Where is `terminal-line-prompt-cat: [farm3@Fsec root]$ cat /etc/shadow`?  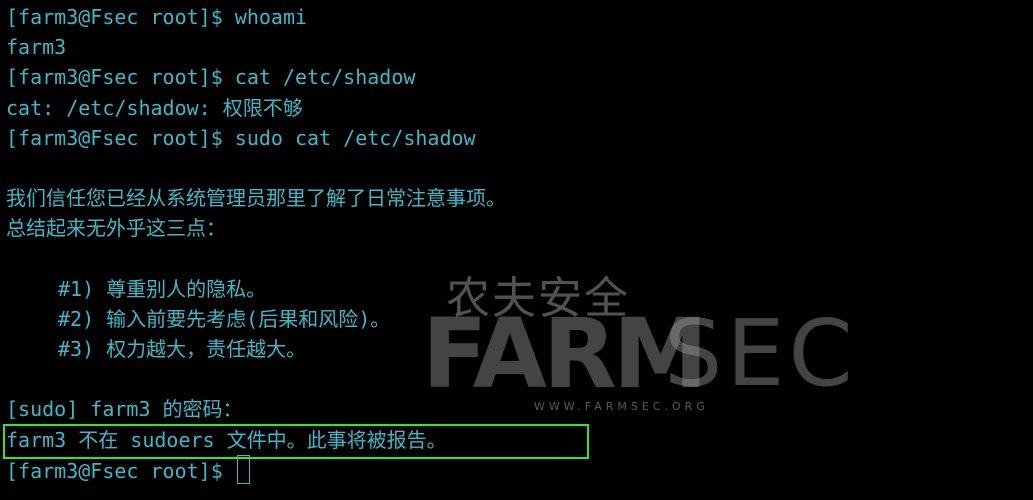
terminal-line-prompt-cat: [farm3@Fsec root]$ cat /etc/shadow is located at coordinates (211, 77).